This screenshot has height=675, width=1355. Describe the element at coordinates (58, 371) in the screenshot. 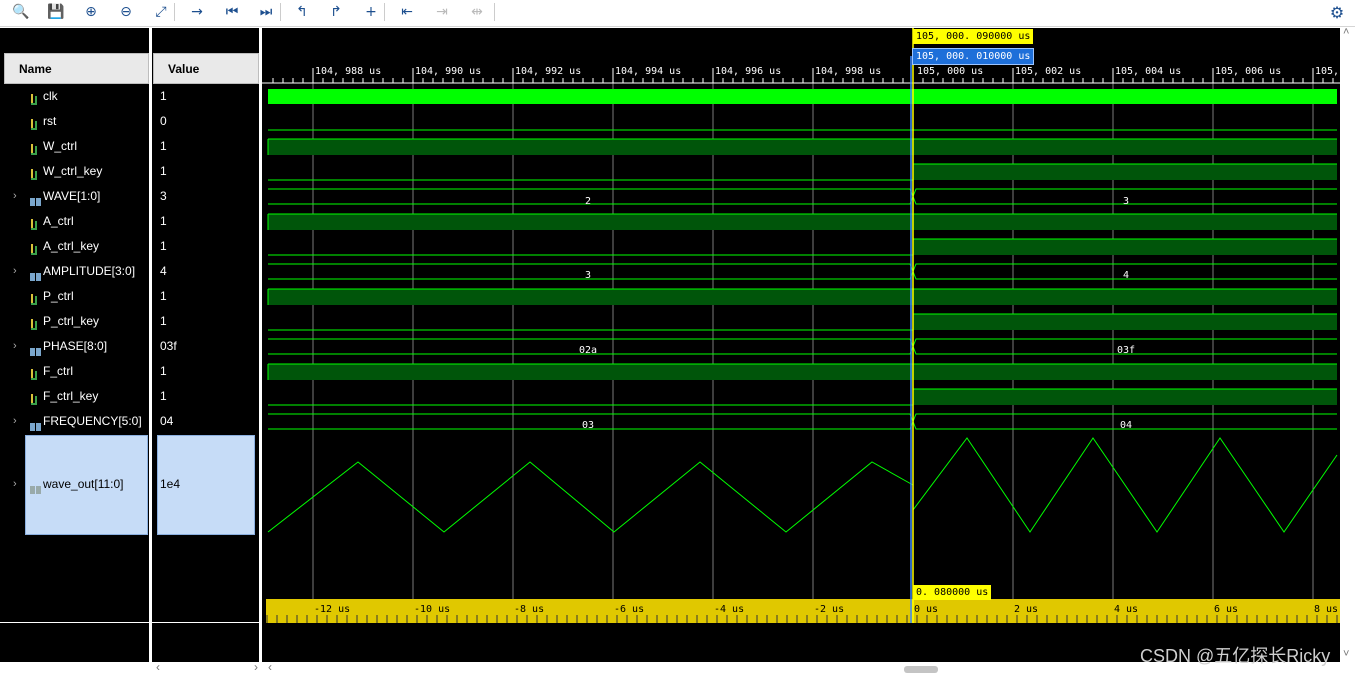

I see `signal-name: F_ctrl` at that location.